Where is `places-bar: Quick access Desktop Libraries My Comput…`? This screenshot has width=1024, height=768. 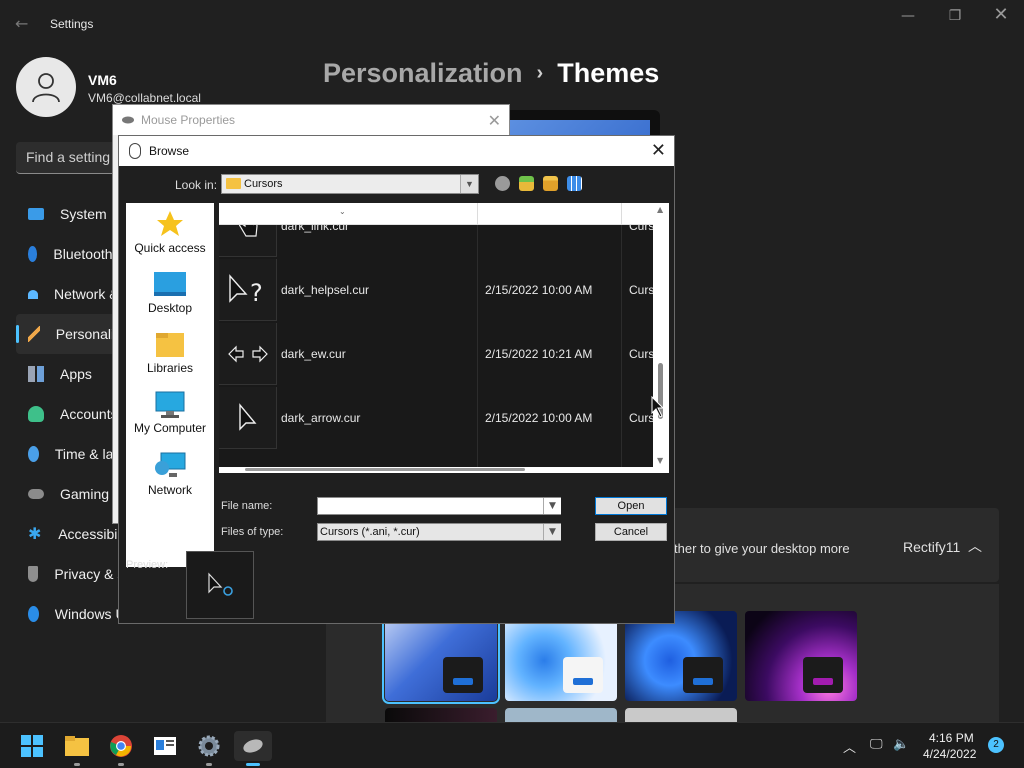
places-bar: Quick access Desktop Libraries My Comput… is located at coordinates (170, 385).